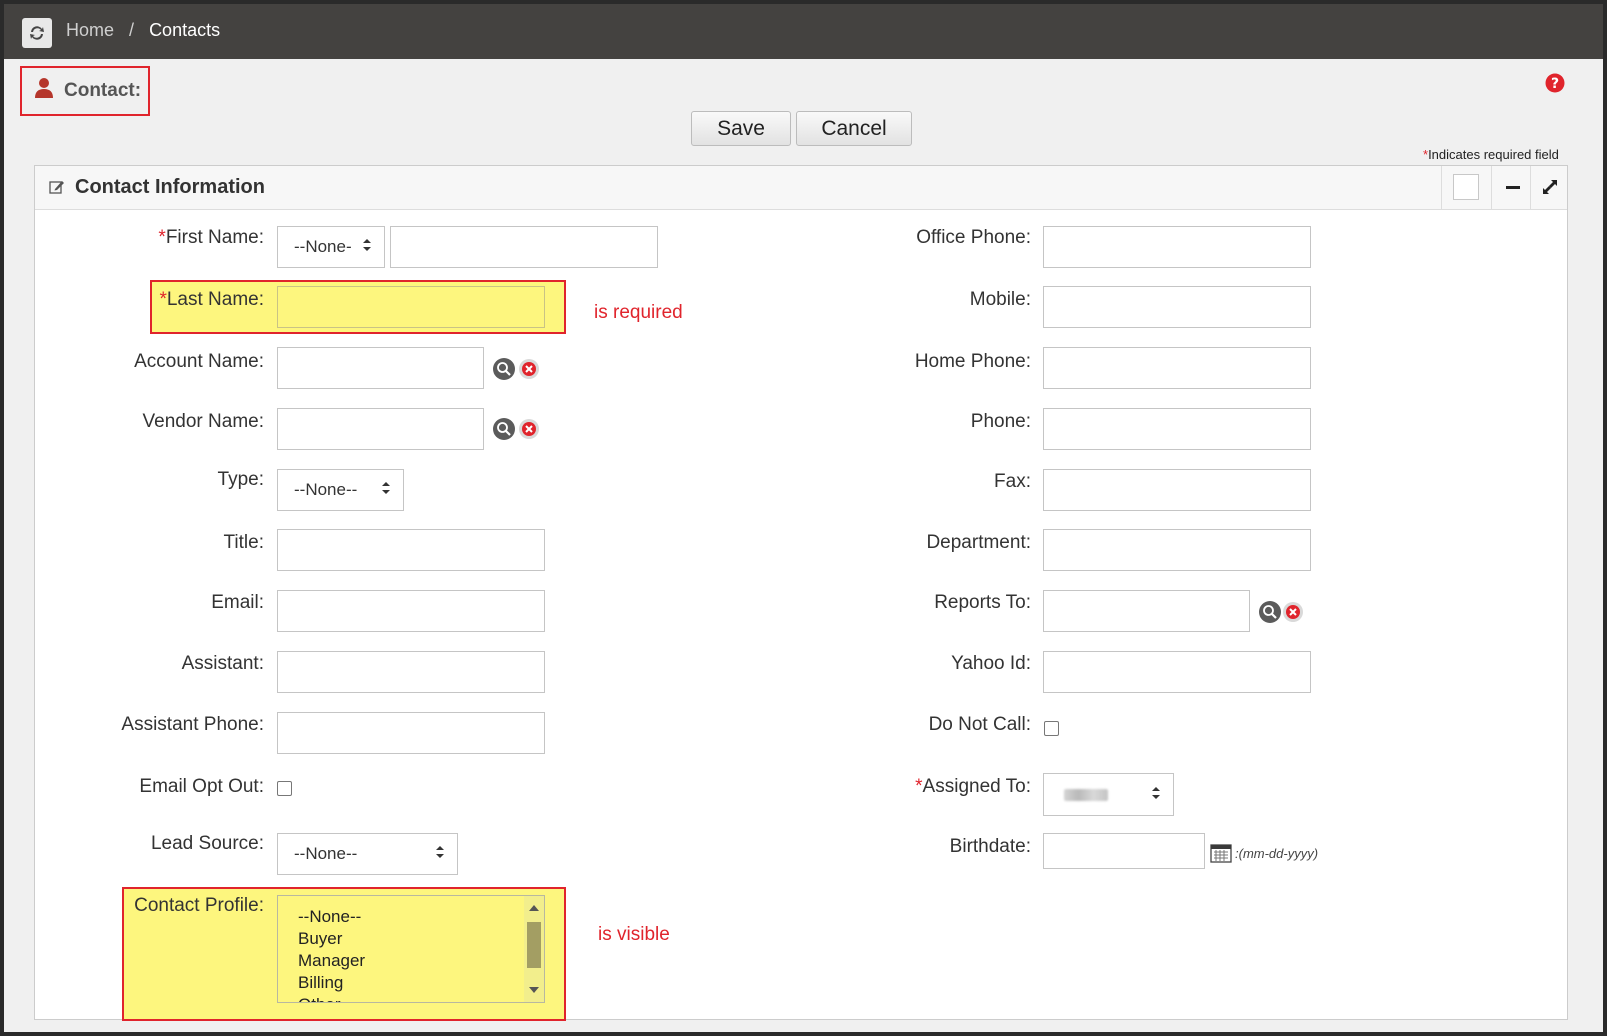 The image size is (1607, 1036). Describe the element at coordinates (1550, 189) in the screenshot. I see `expand-icon` at that location.